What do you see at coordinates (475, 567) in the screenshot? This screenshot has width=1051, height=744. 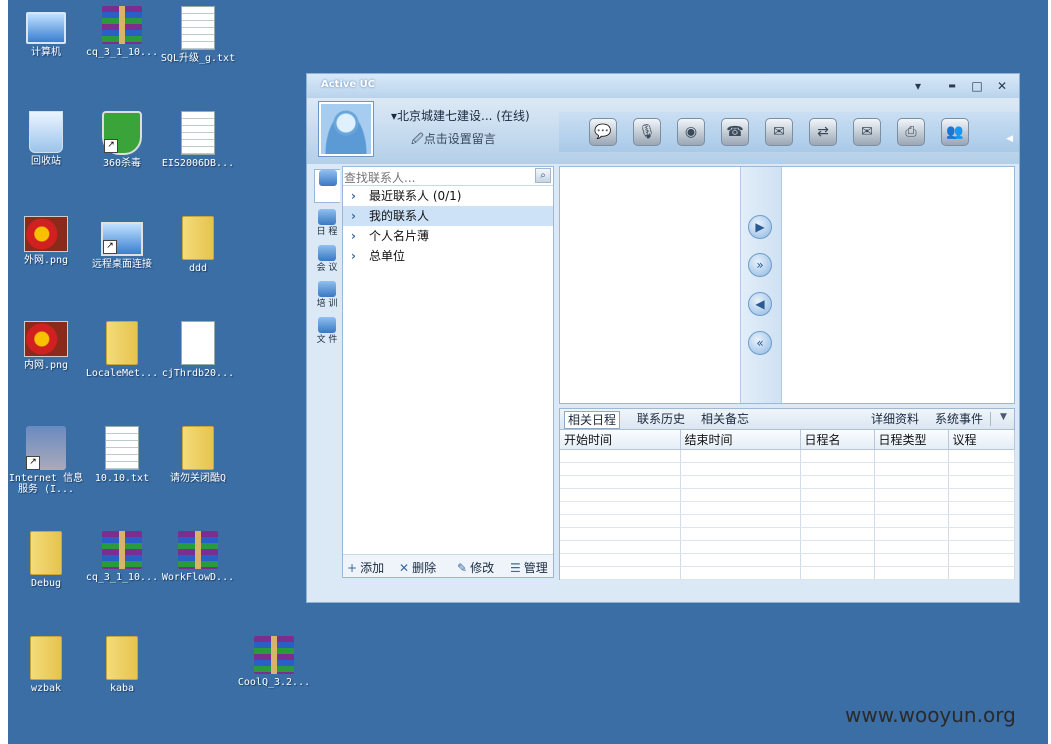 I see `edit-button: ✎ 修改` at bounding box center [475, 567].